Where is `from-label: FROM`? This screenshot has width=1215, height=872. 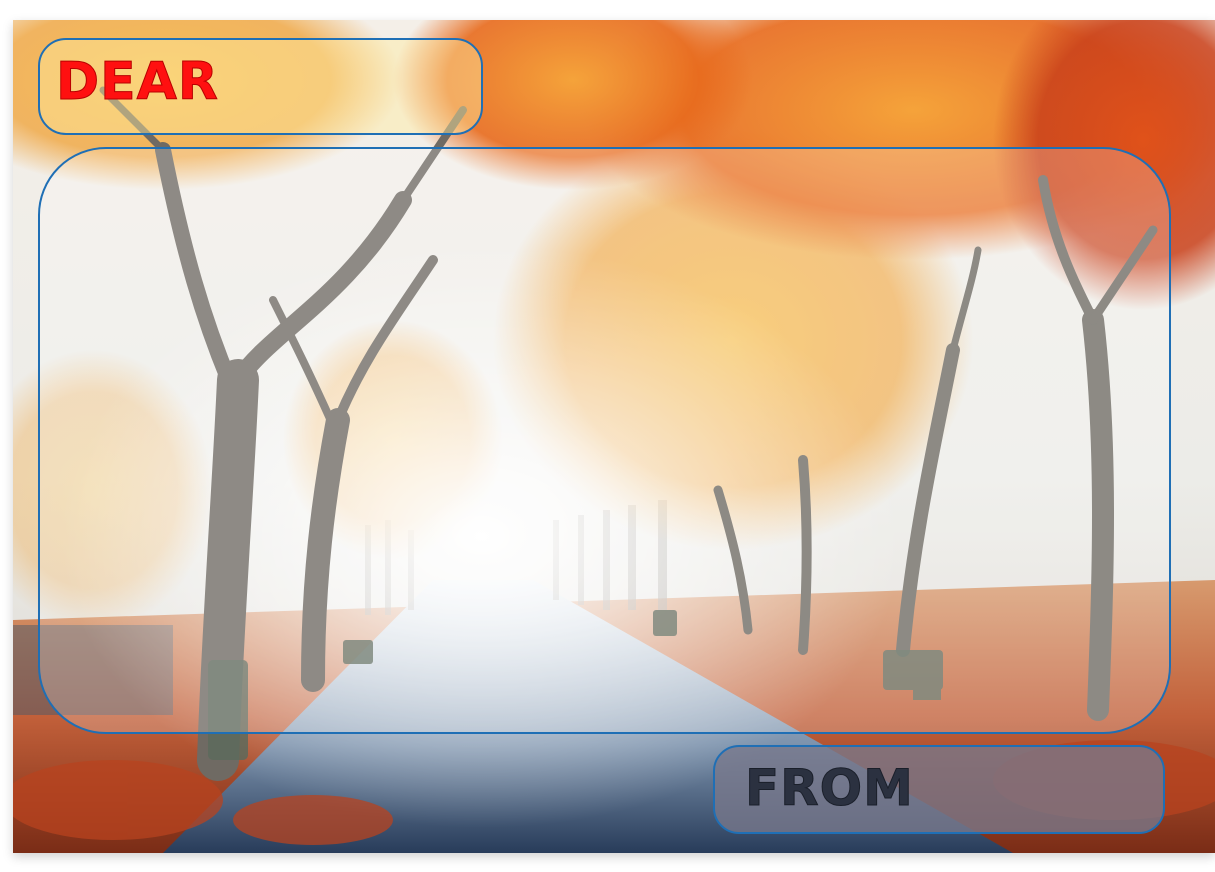 from-label: FROM is located at coordinates (829, 788).